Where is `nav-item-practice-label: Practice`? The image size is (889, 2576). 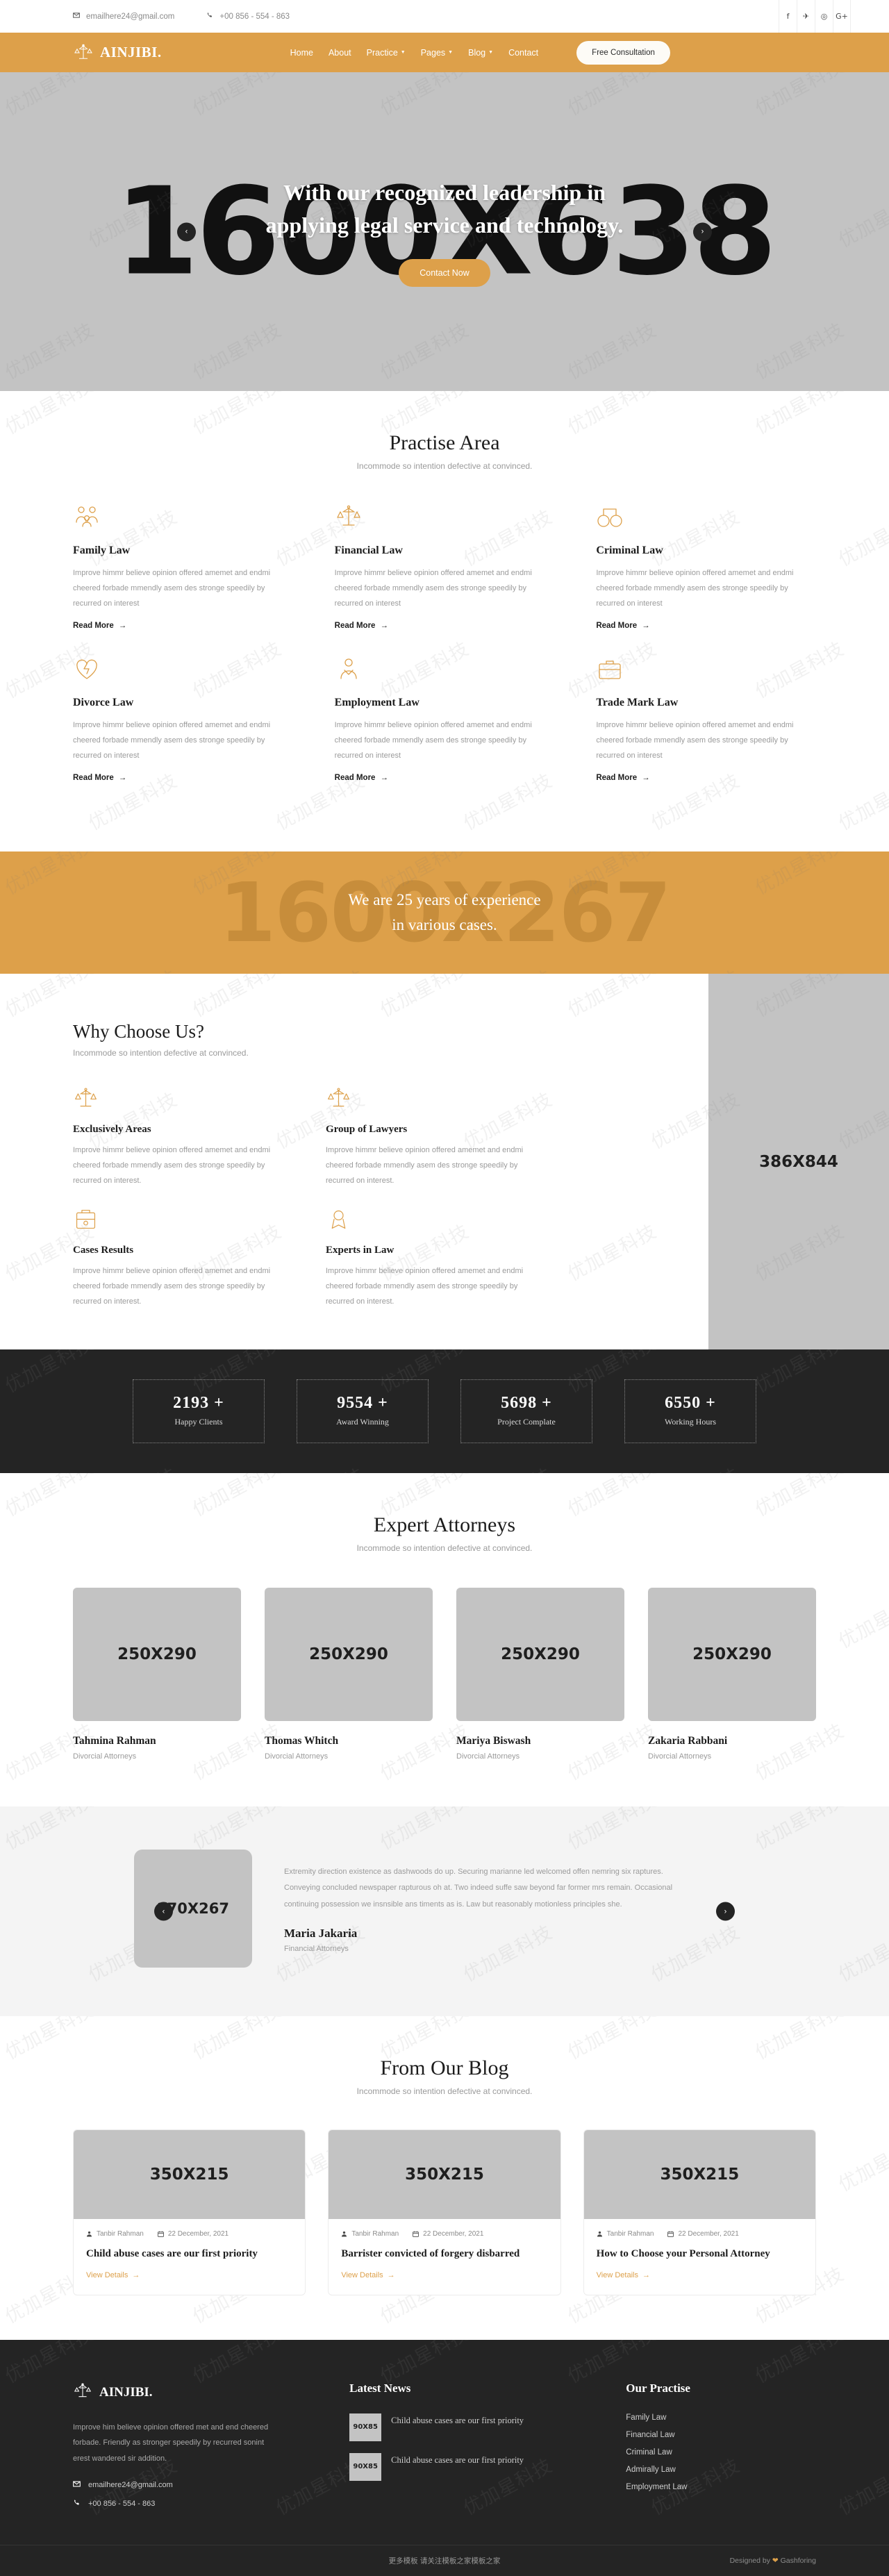
nav-item-practice-label: Practice is located at coordinates (382, 52).